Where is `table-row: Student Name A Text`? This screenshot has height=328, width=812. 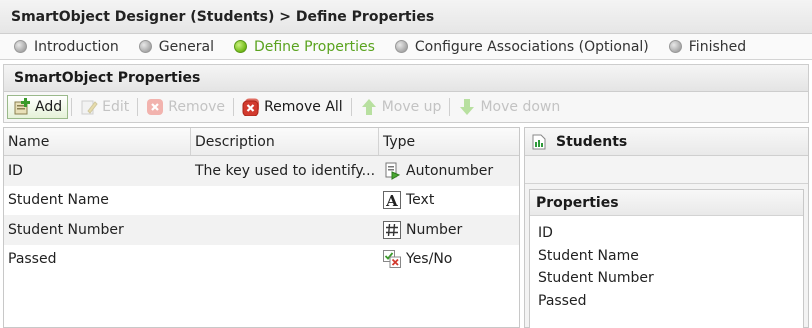
table-row: Student Name A Text is located at coordinates (261, 201).